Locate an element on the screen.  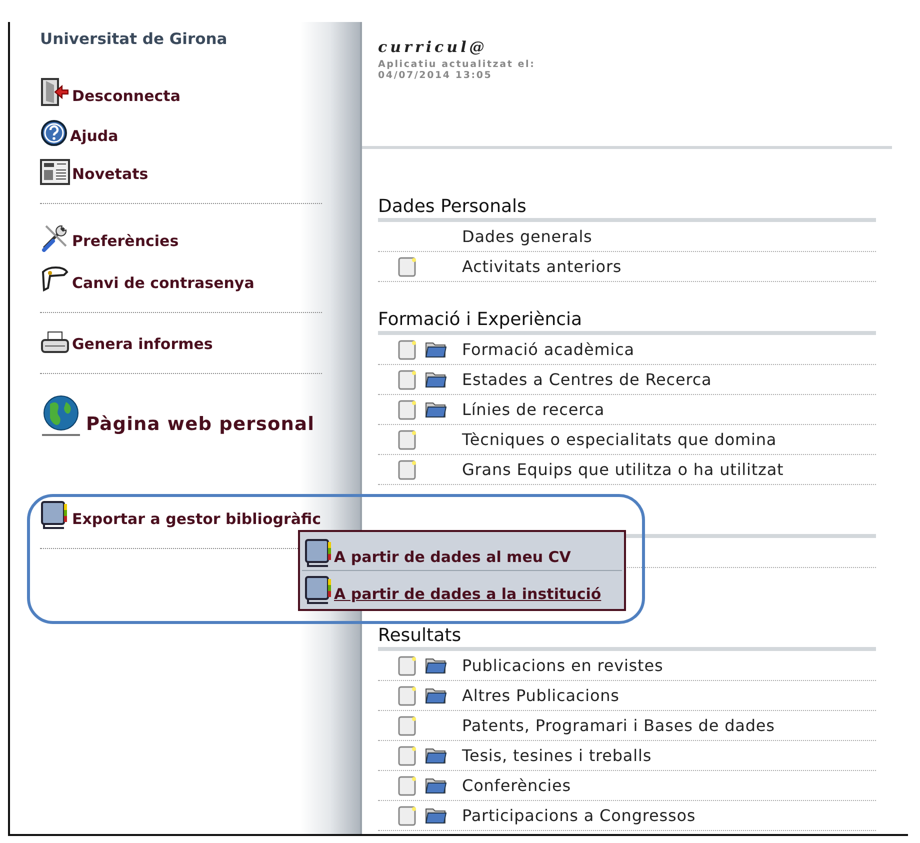
section-link: Formació acadèmica is located at coordinates (548, 350).